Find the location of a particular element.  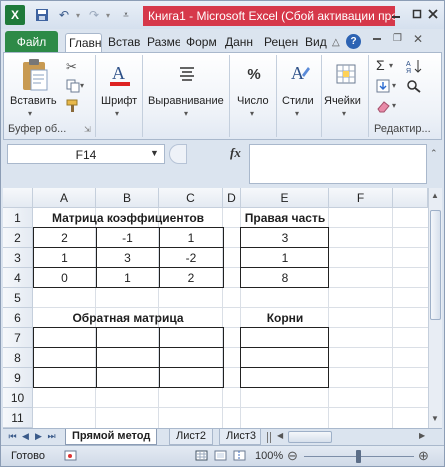

cell-b4: 1 is located at coordinates (127, 278).